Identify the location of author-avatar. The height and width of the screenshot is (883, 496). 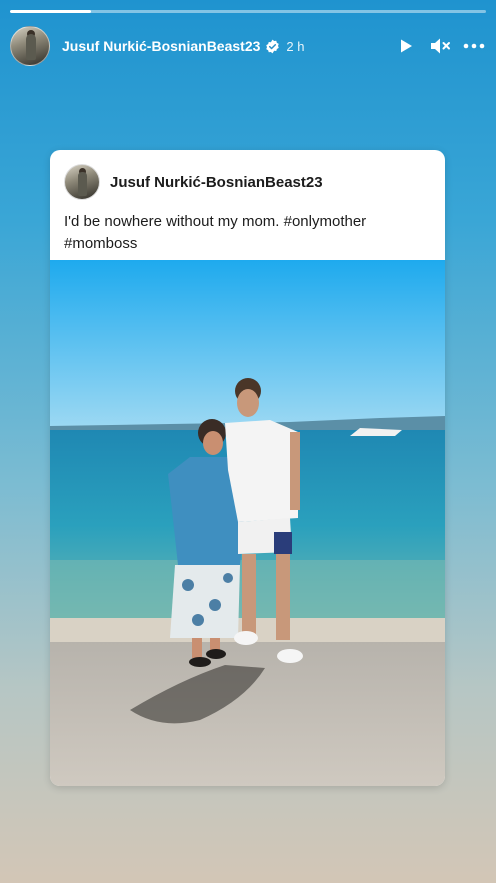
(30, 46).